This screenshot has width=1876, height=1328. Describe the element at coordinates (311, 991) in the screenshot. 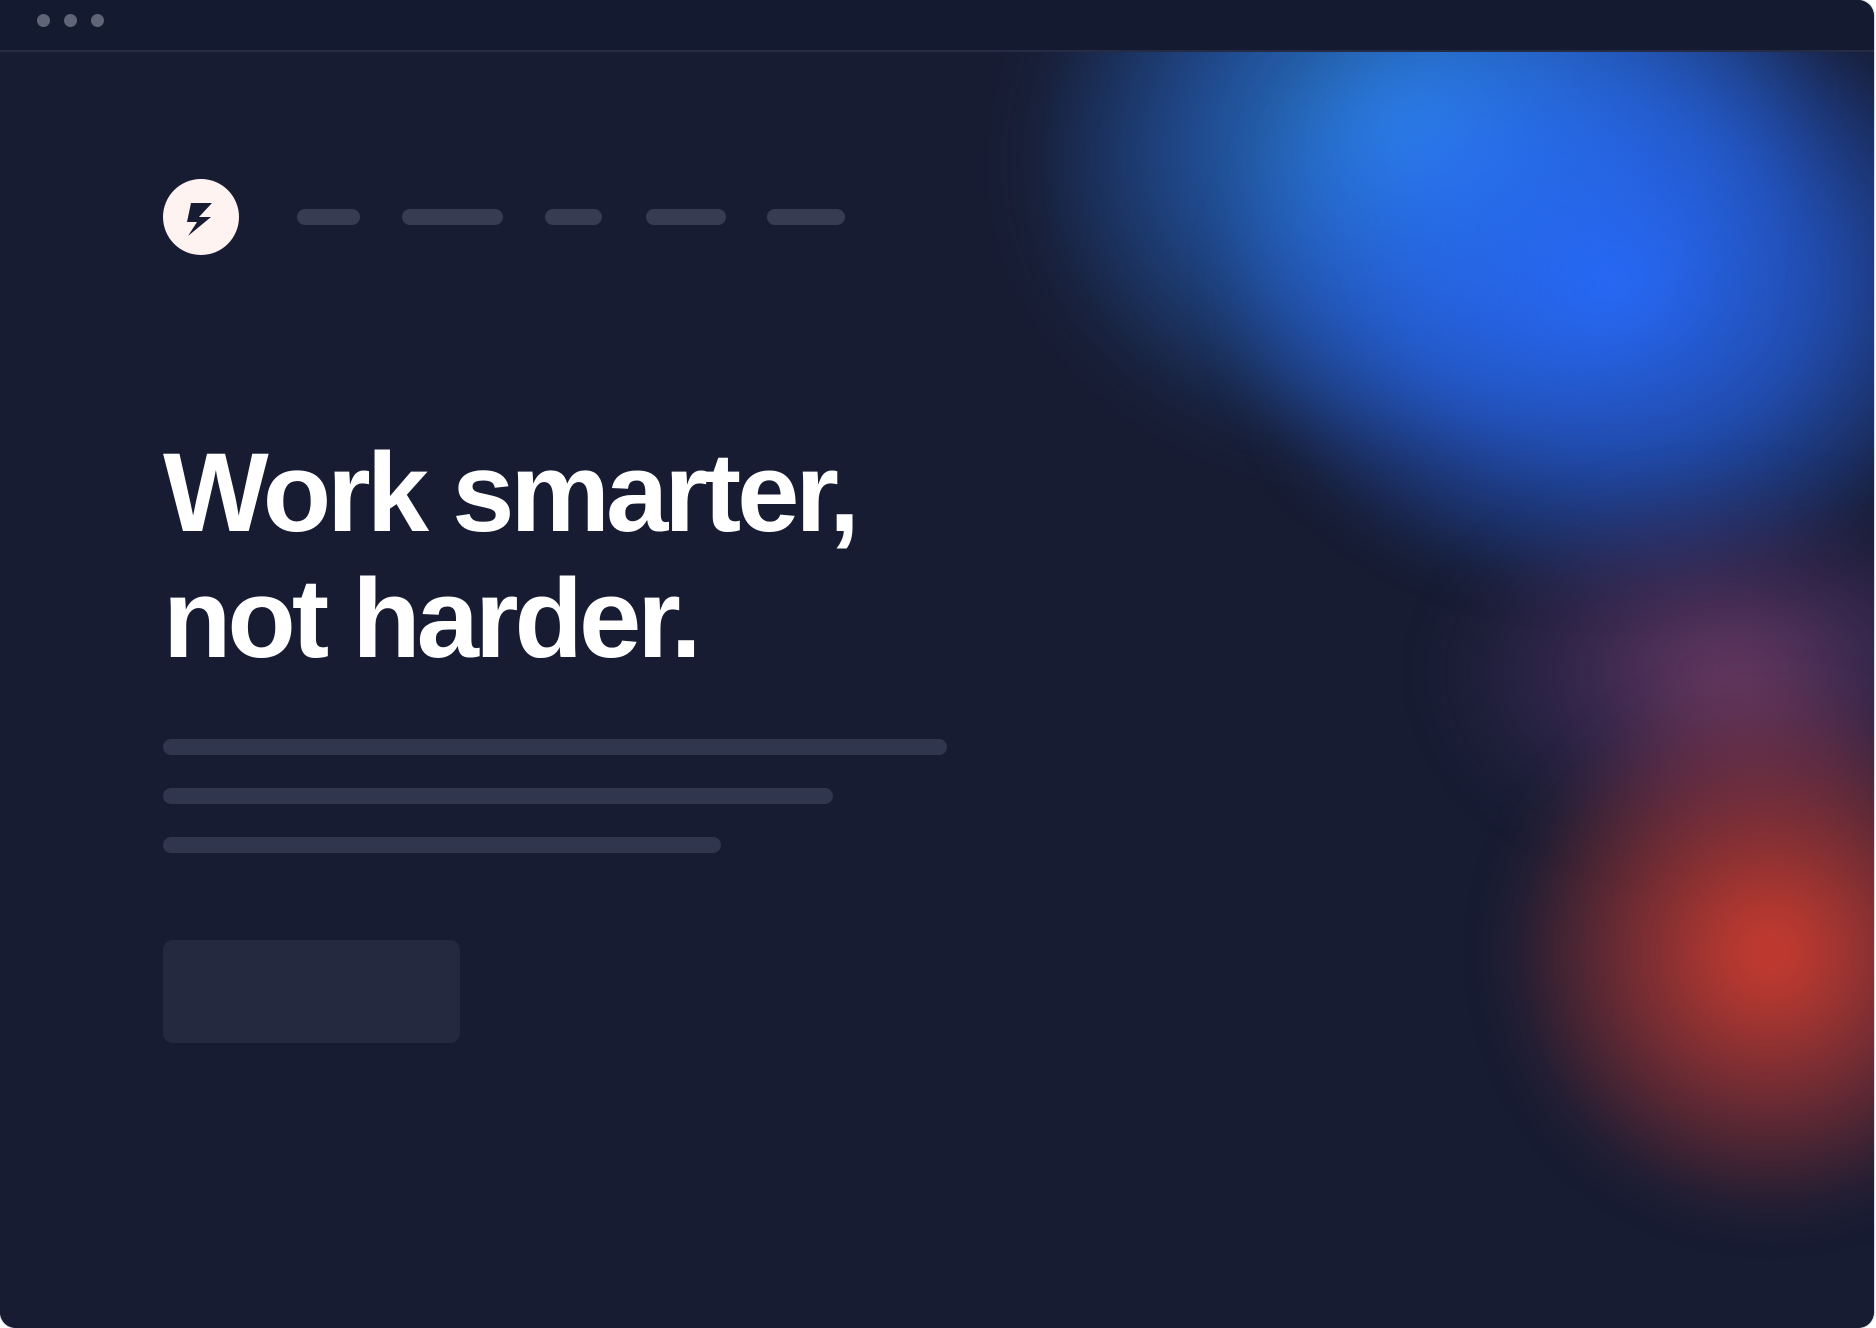

I see `cta-button-placeholder` at that location.